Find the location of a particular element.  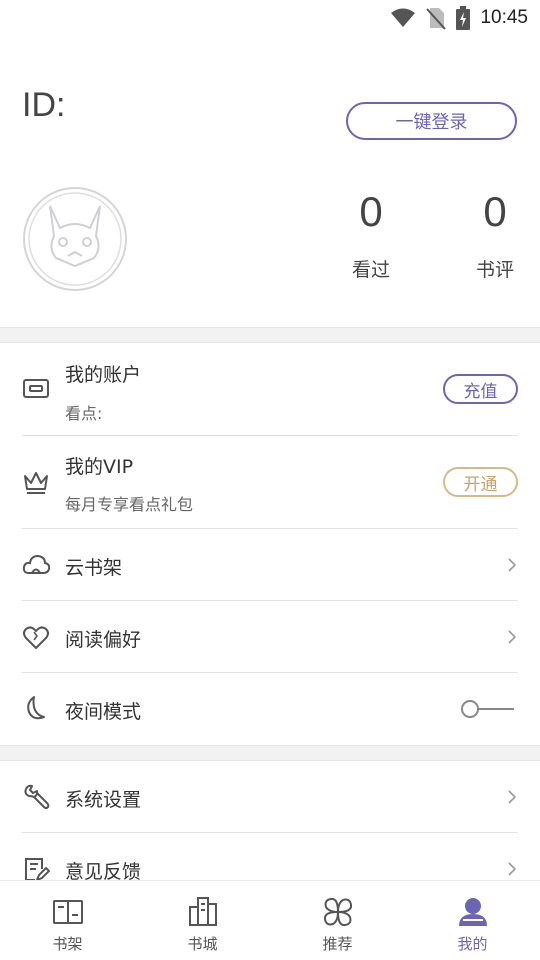

bookstore-icon is located at coordinates (202, 911).